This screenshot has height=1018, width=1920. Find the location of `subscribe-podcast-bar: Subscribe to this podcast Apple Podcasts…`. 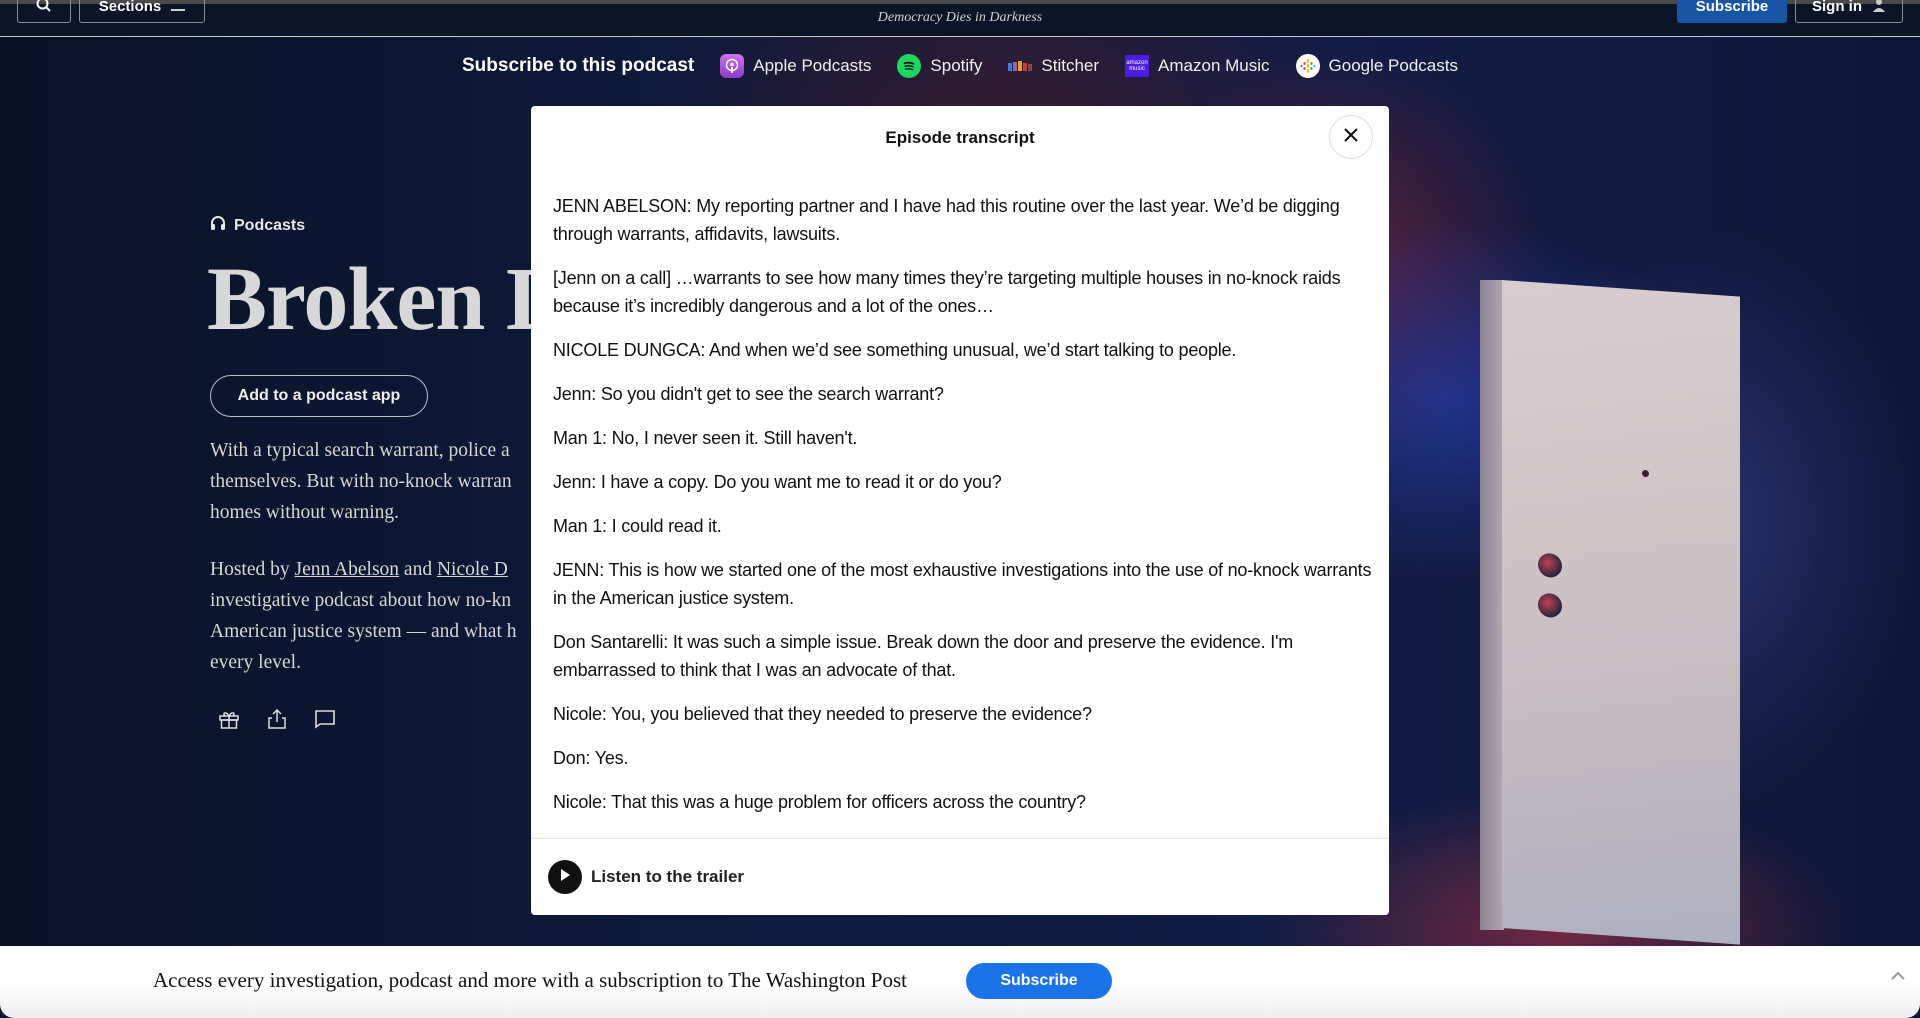

subscribe-podcast-bar: Subscribe to this podcast Apple Podcasts… is located at coordinates (960, 66).